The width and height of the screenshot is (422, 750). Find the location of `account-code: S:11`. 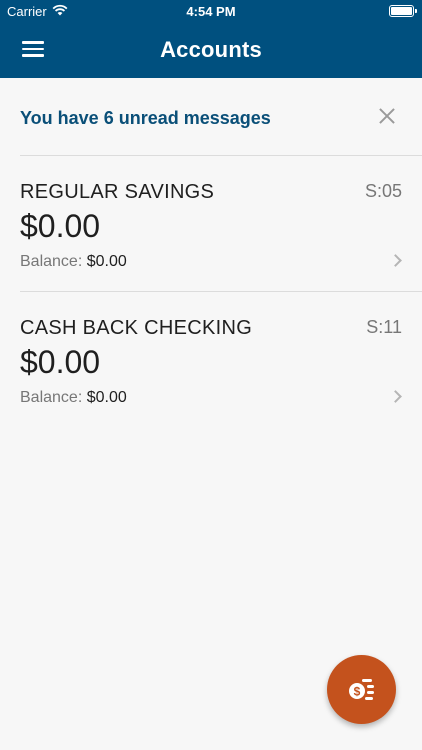

account-code: S:11 is located at coordinates (384, 327).